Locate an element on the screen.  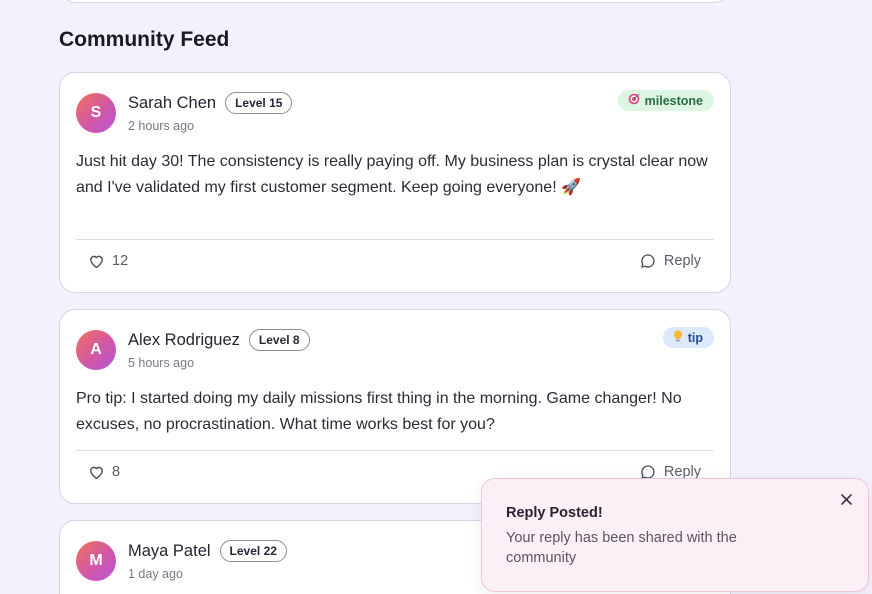
close-icon is located at coordinates (846, 499).